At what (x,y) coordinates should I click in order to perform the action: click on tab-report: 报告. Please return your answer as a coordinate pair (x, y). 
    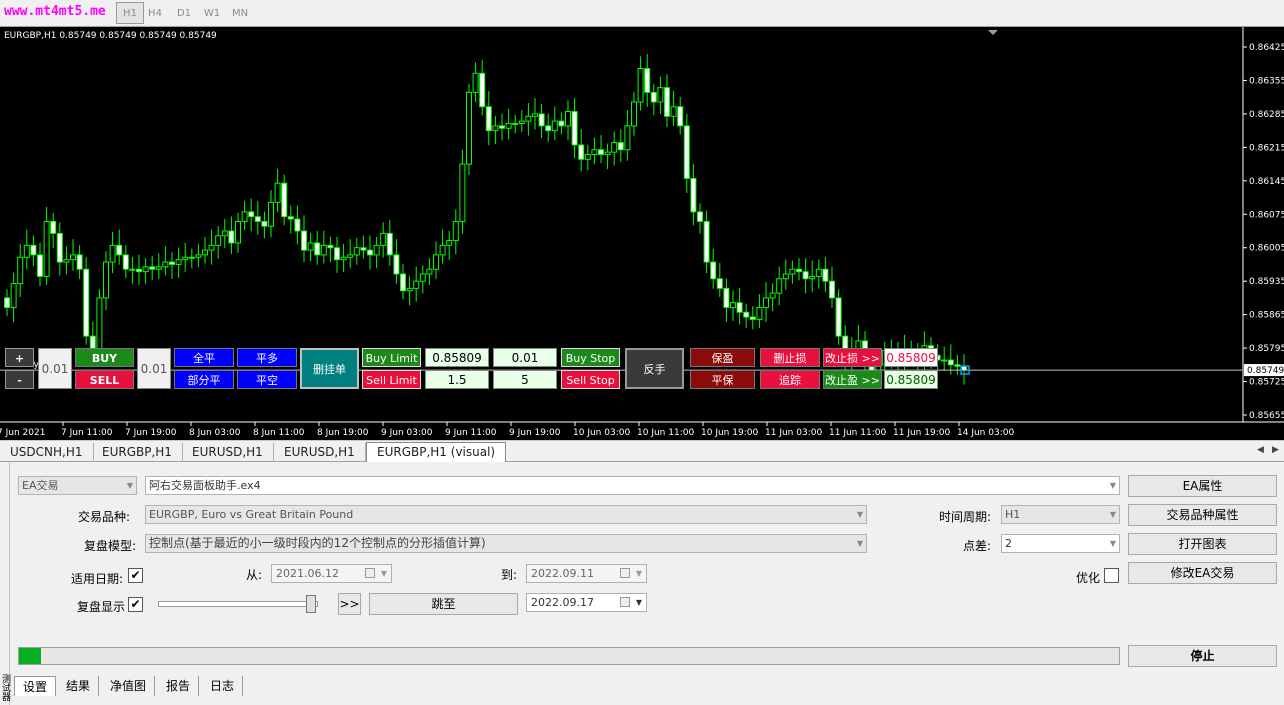
    Looking at the image, I should click on (179, 686).